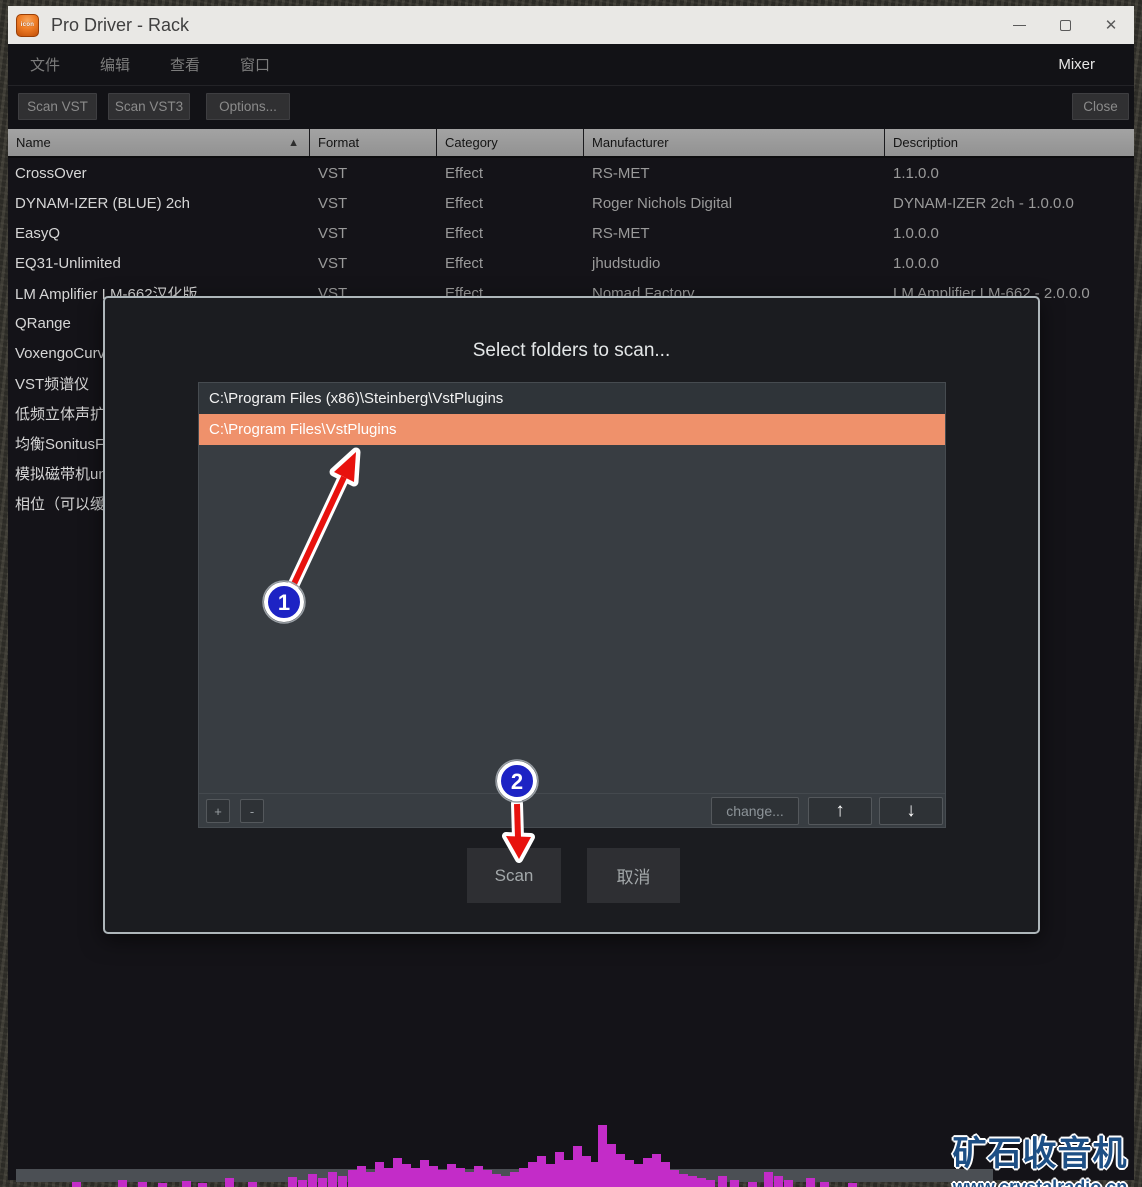 This screenshot has width=1142, height=1187. I want to click on menu-item-2: 查看, so click(185, 64).